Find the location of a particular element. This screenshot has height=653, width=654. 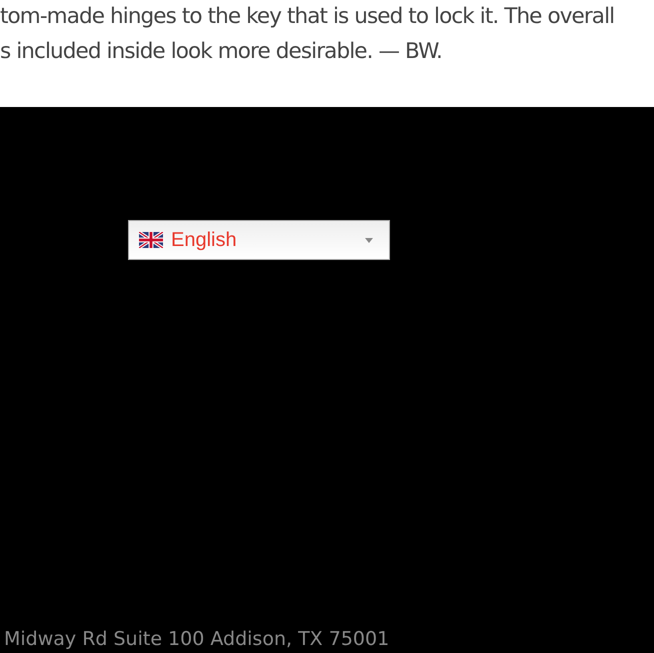

caret-icon is located at coordinates (369, 240).